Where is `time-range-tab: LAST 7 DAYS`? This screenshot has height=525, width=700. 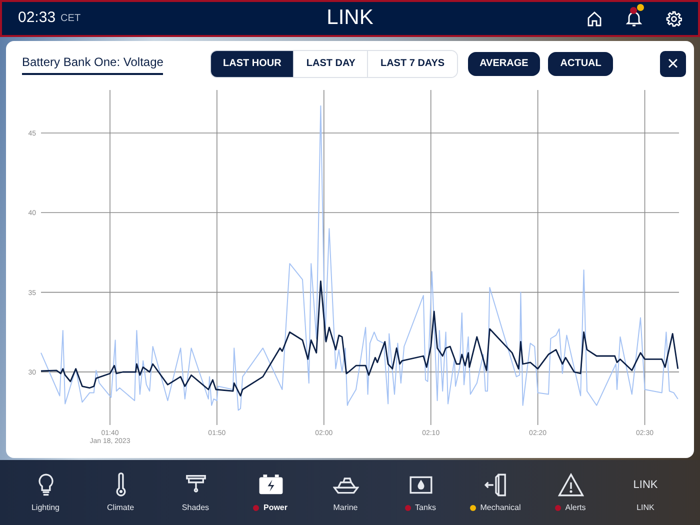
time-range-tab: LAST 7 DAYS is located at coordinates (412, 63).